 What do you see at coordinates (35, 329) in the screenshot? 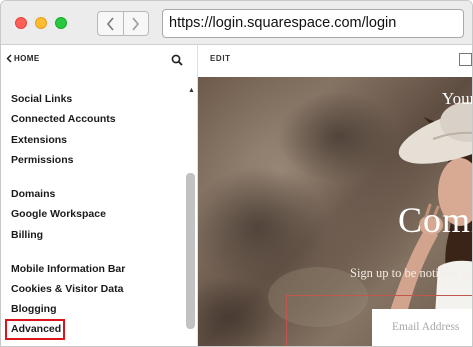
I see `advanced-highlight-box` at bounding box center [35, 329].